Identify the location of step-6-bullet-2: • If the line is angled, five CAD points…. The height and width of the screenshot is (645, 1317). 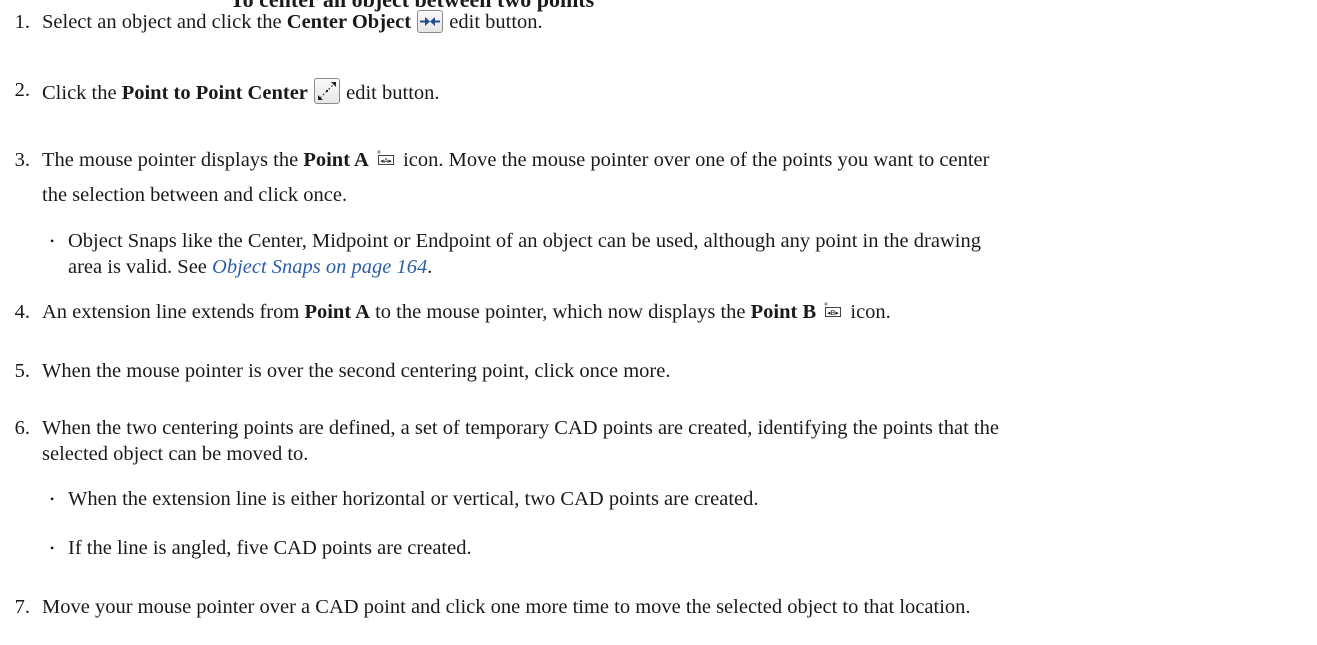
(658, 549).